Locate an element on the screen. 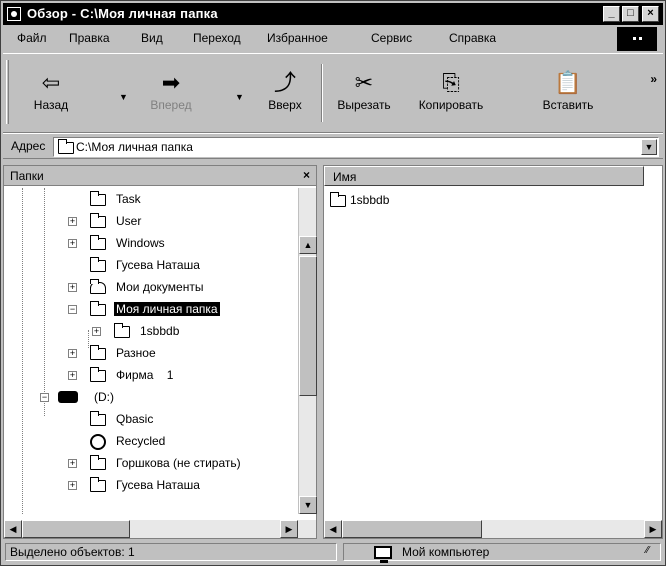  copy-icon: ⎘ is located at coordinates (451, 82).